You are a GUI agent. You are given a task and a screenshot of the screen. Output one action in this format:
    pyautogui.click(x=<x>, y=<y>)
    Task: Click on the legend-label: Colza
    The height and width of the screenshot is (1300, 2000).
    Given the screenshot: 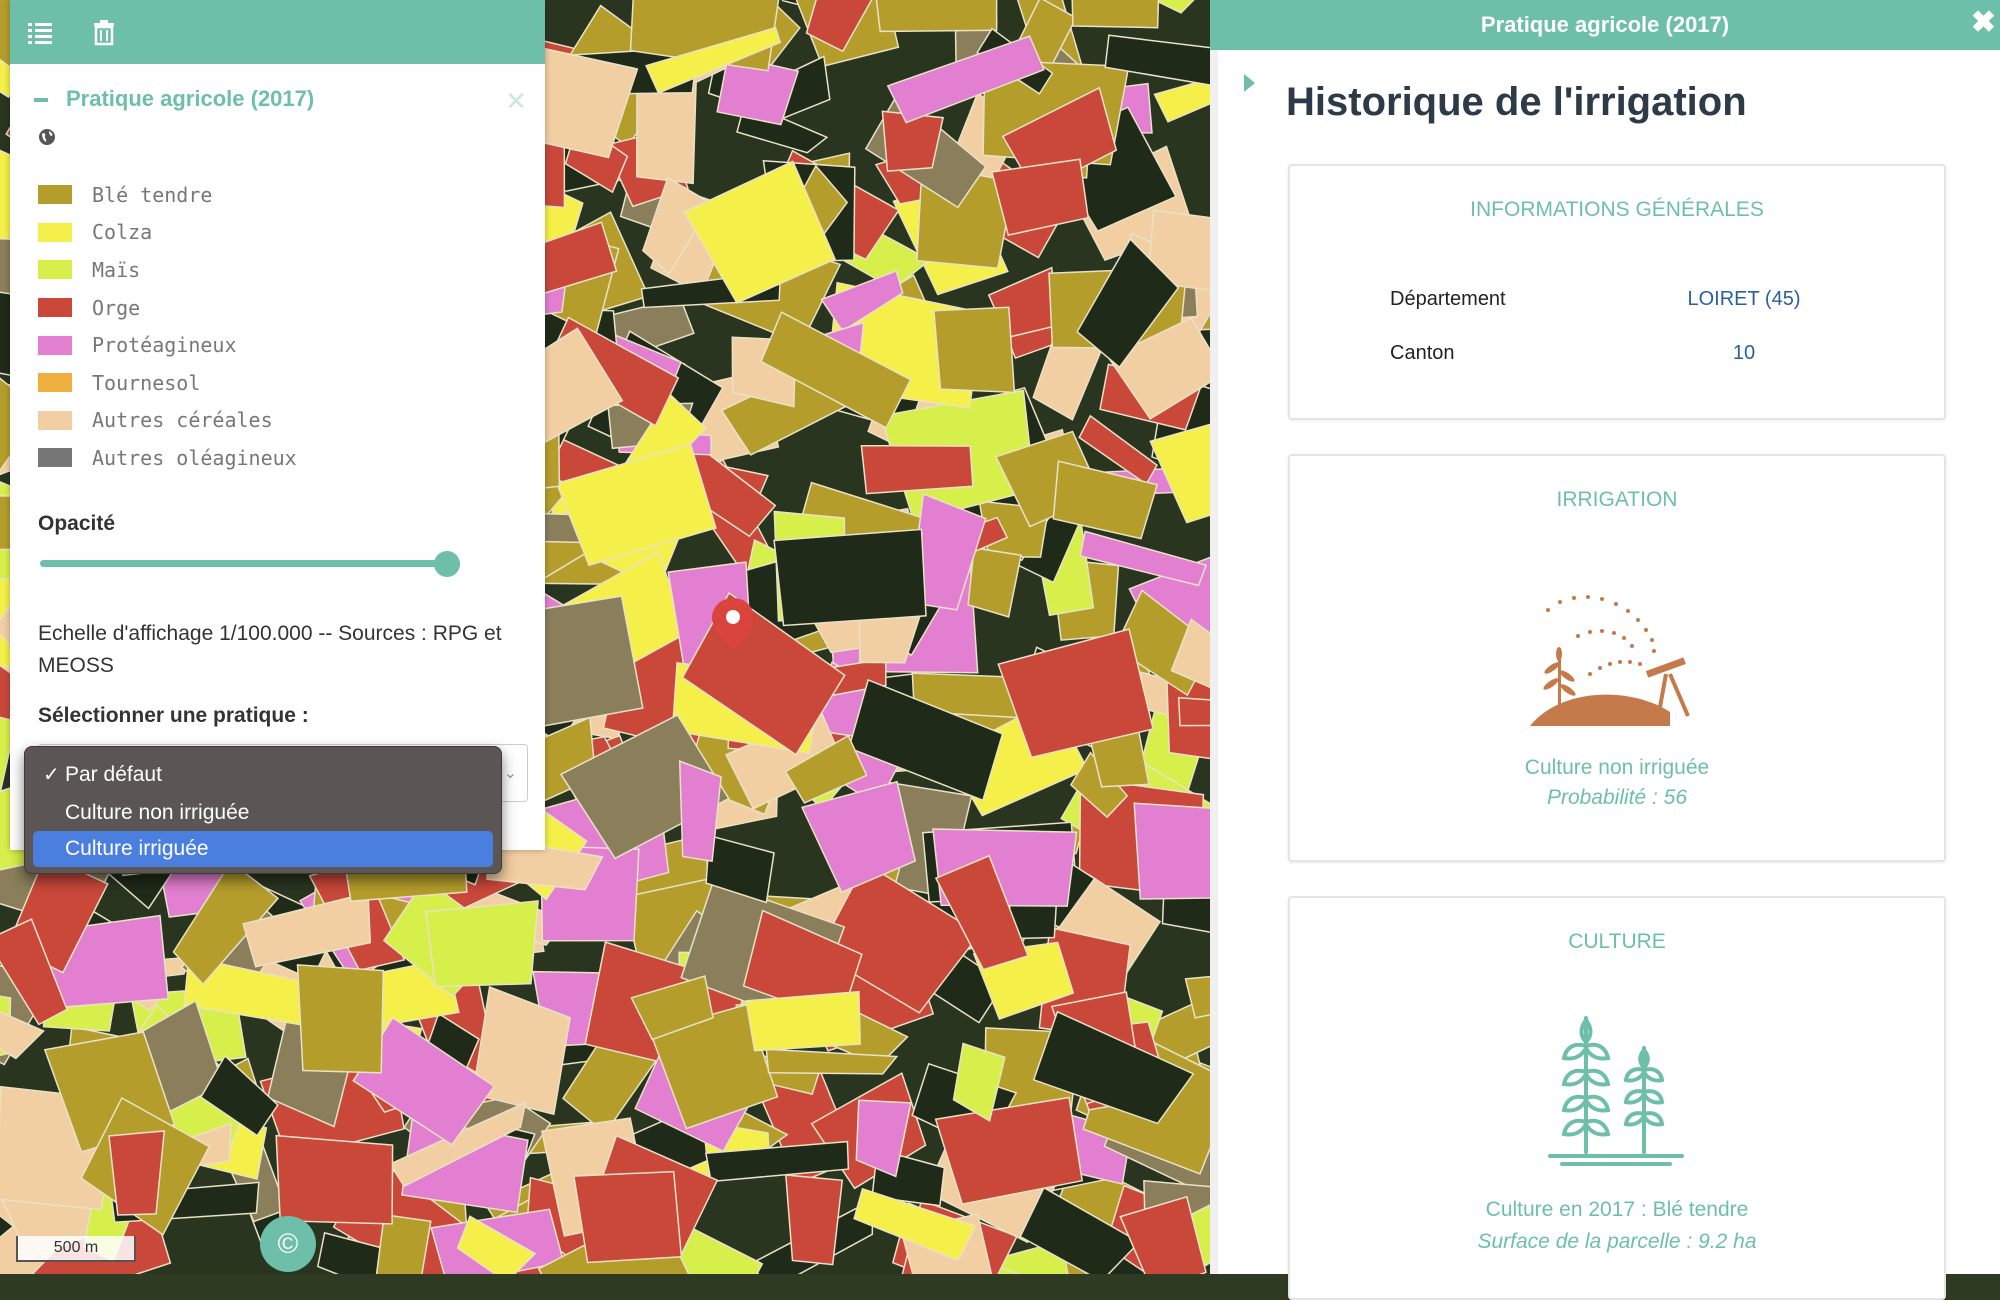 What is the action you would take?
    pyautogui.click(x=122, y=232)
    